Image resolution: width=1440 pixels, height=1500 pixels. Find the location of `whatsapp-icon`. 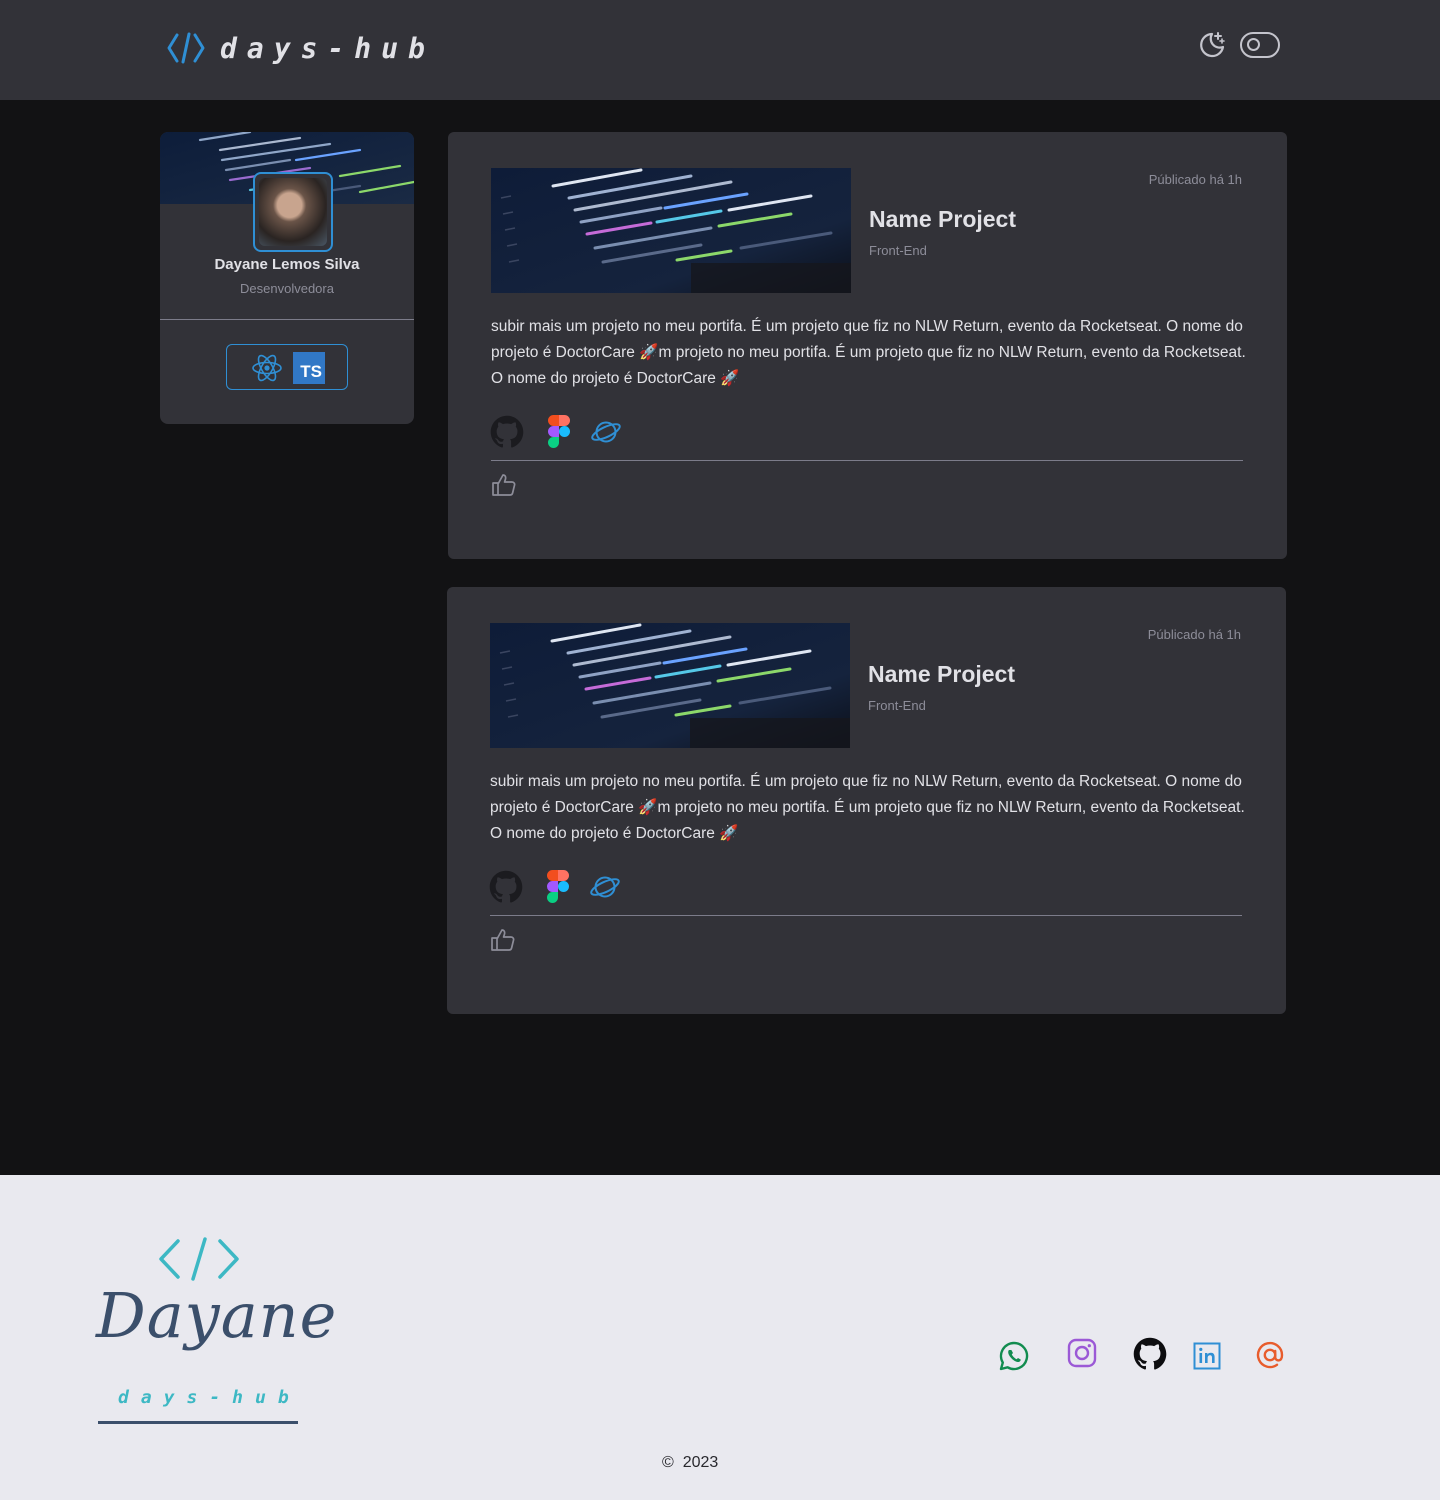

whatsapp-icon is located at coordinates (1014, 1356).